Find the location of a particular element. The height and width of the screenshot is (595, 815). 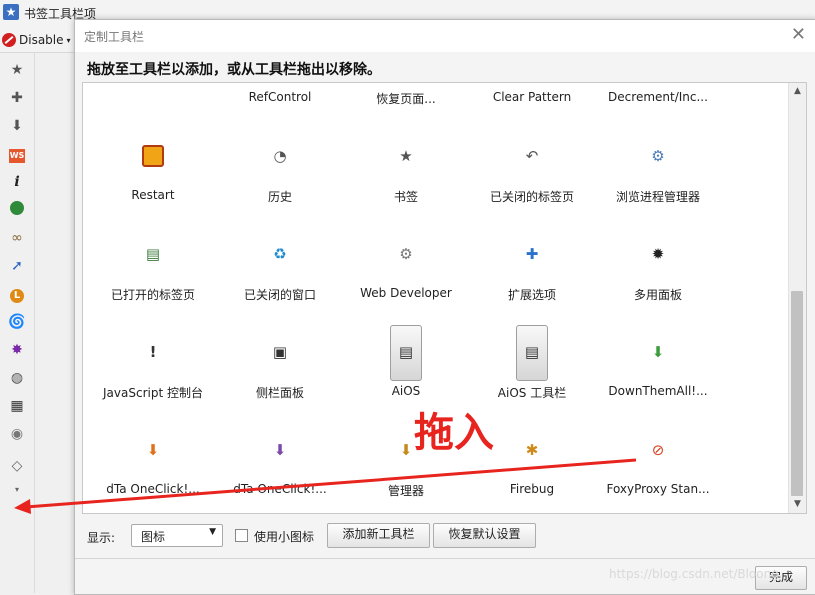

instruction-text: 拖放至工具栏以添加，或从工具栏拖出以移除。 is located at coordinates (234, 70).